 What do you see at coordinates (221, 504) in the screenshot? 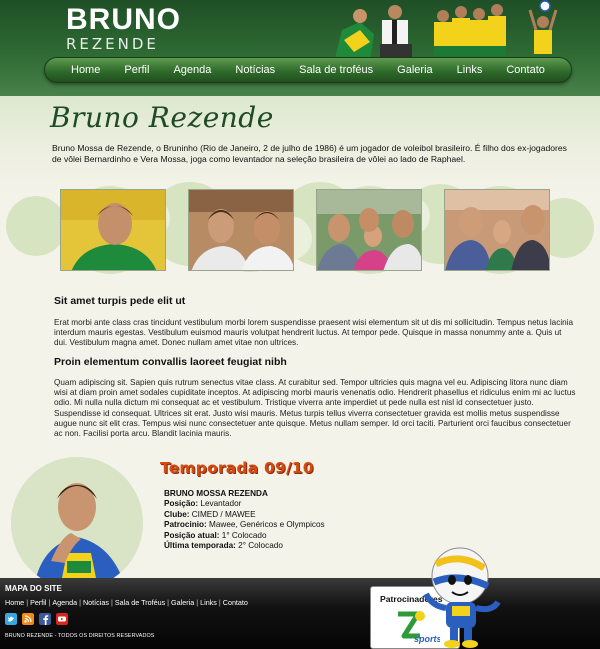
I see `profile-value: Levantador` at bounding box center [221, 504].